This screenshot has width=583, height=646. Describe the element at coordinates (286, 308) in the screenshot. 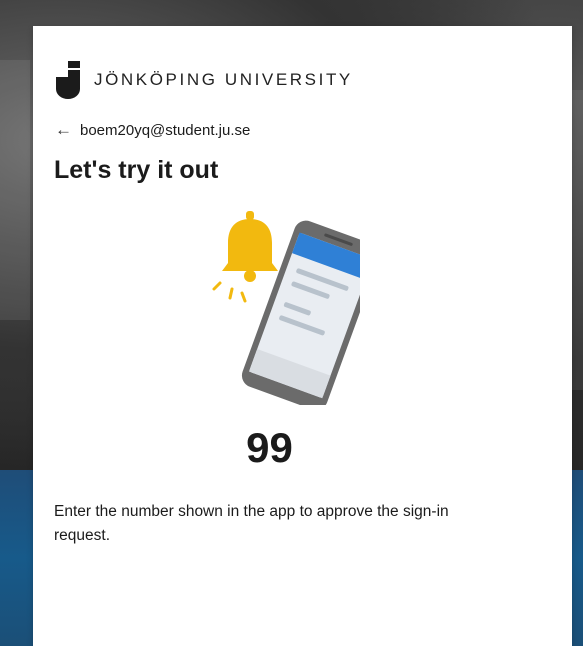

I see `authenticator-illustration` at that location.